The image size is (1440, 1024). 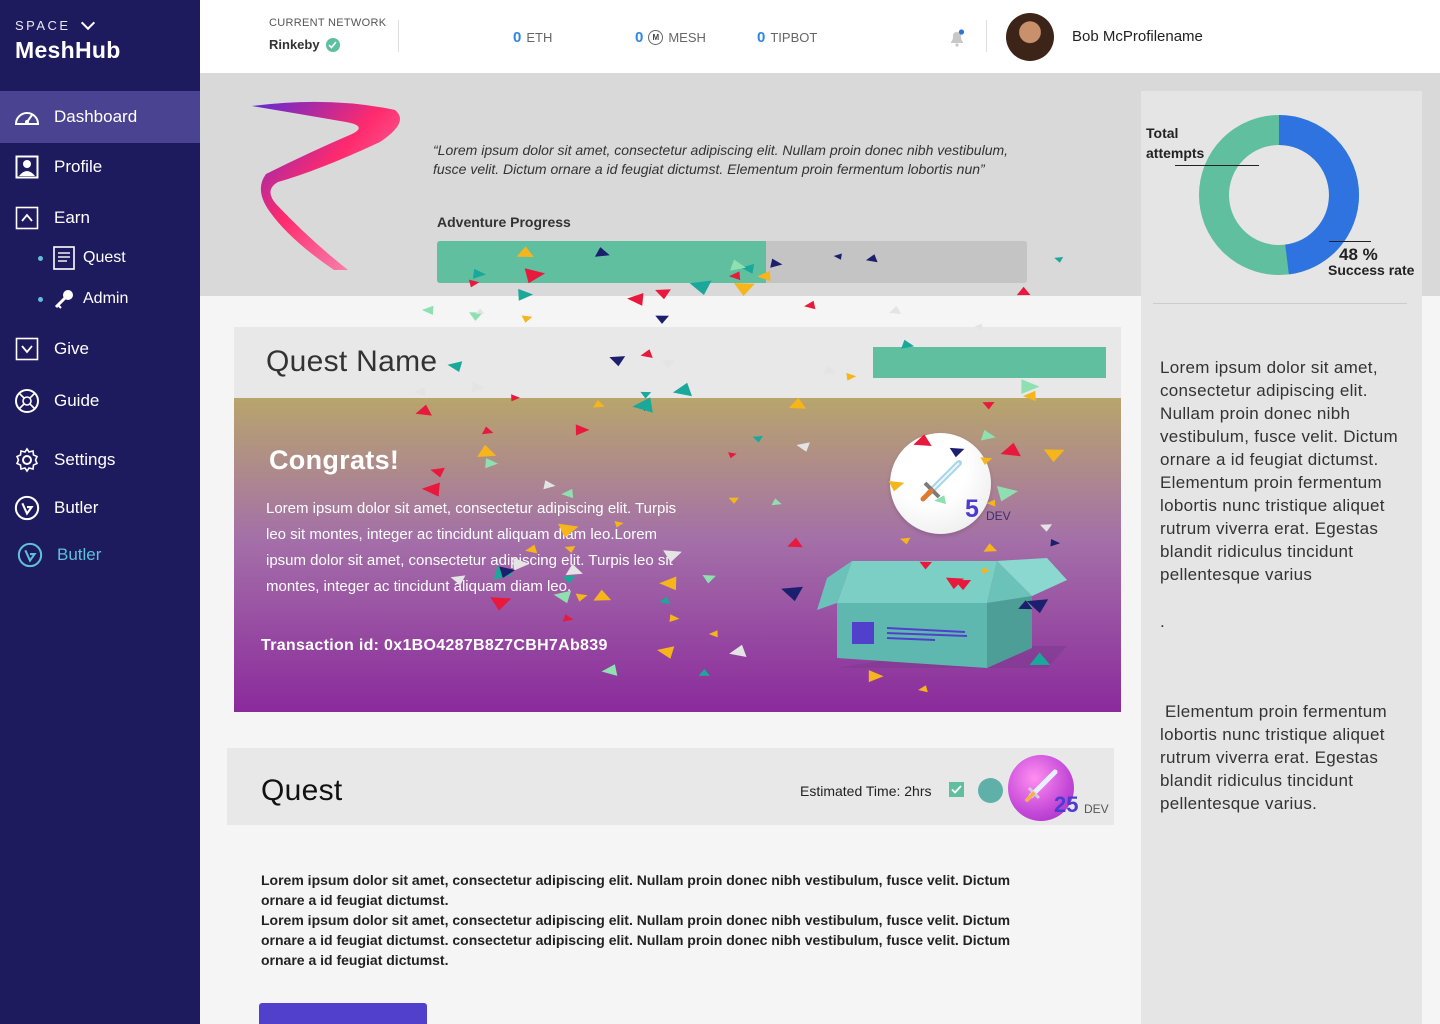 I want to click on balance-unit: TIPBOT, so click(x=794, y=37).